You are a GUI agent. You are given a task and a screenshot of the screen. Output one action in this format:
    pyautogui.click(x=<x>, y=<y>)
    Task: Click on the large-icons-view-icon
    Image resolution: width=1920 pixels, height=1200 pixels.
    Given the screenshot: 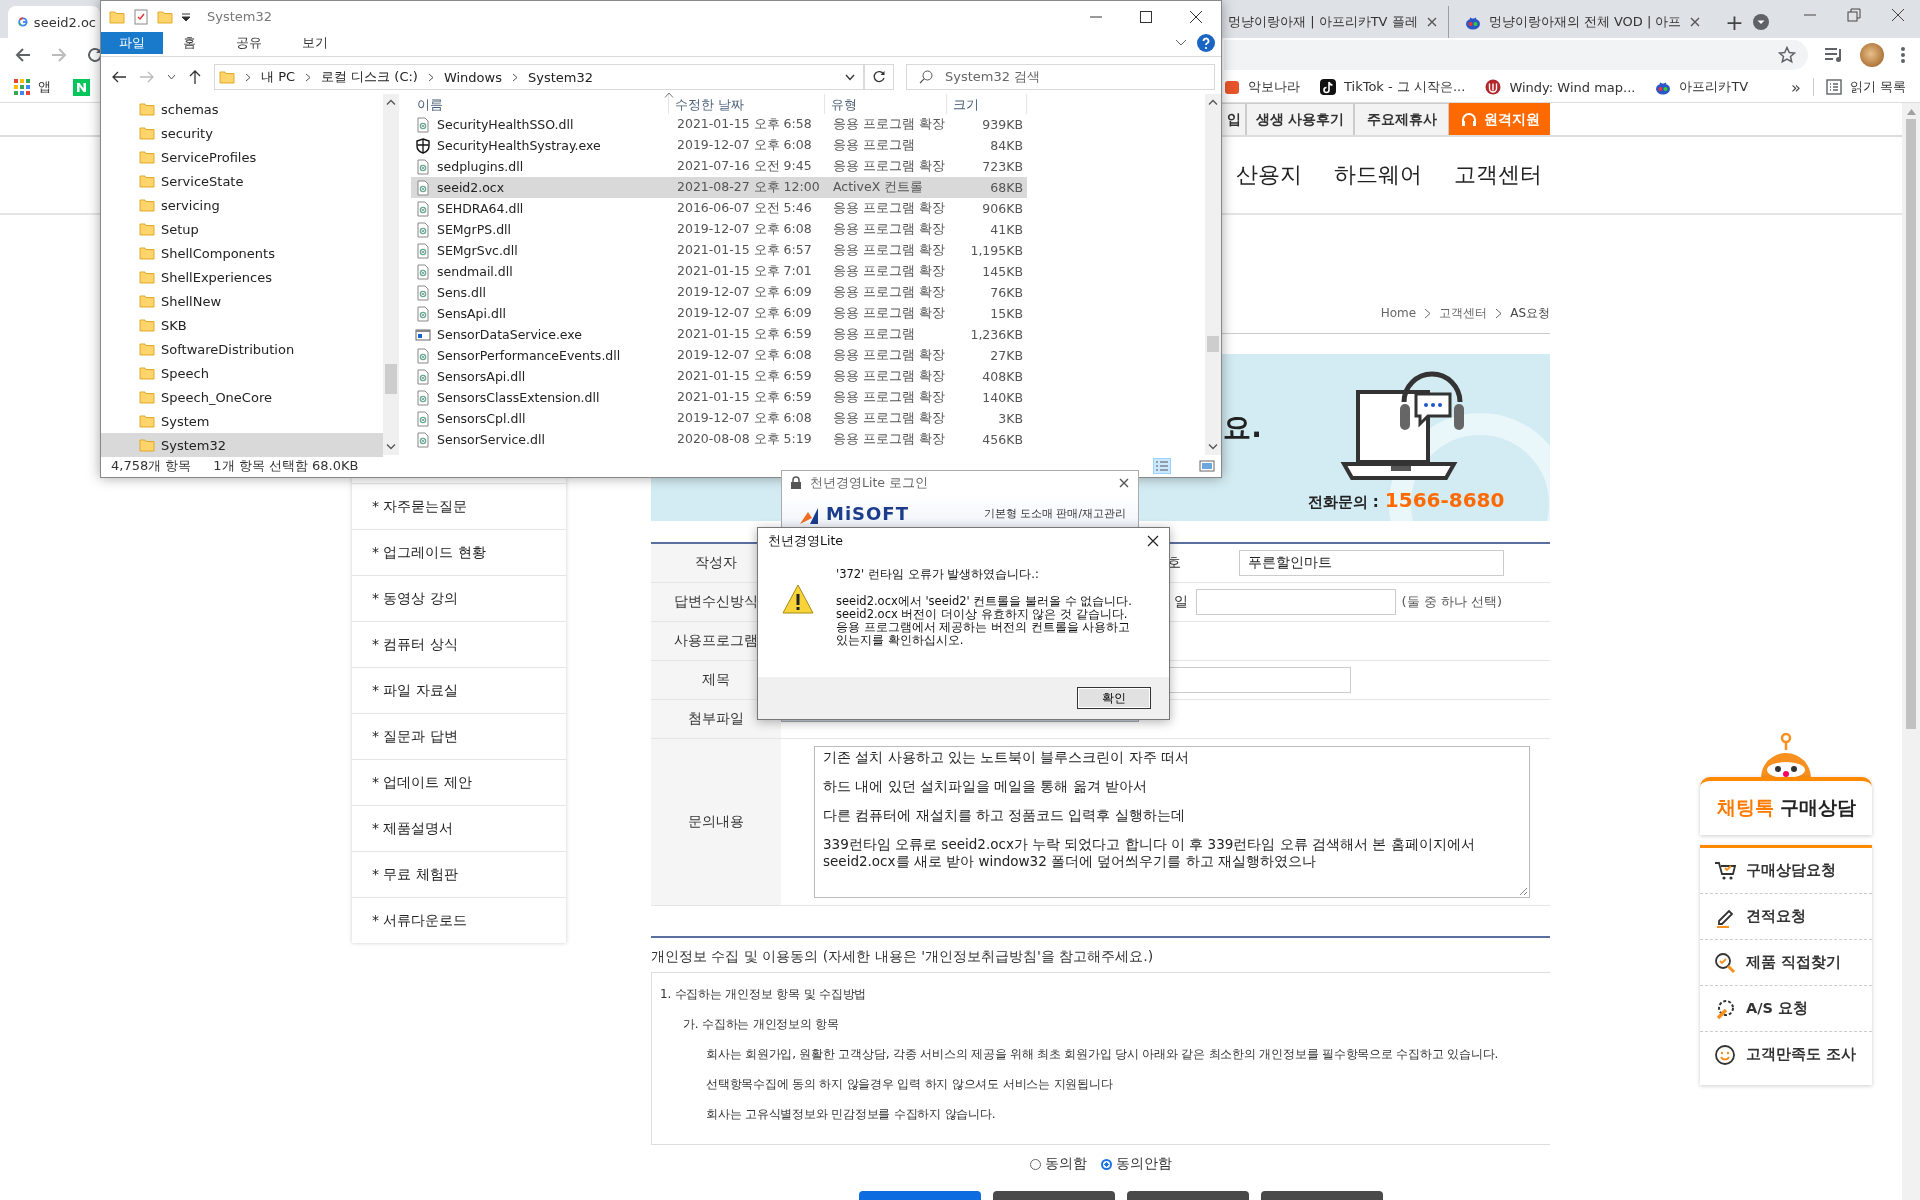 What is the action you would take?
    pyautogui.click(x=1207, y=466)
    